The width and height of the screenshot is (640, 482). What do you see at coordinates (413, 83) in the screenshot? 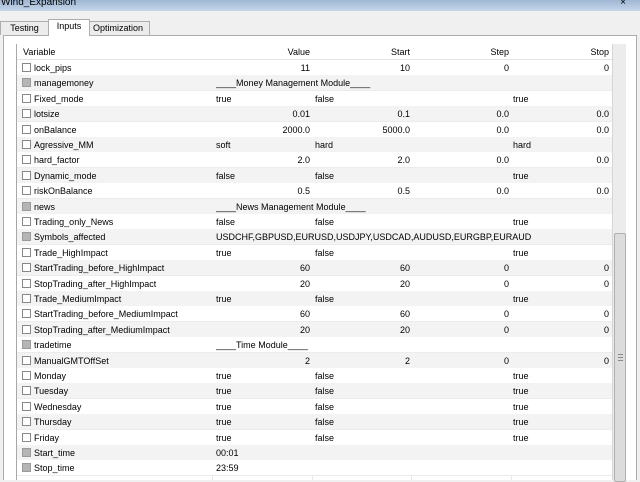
I see `value-cell: ____Money Management Module____` at bounding box center [413, 83].